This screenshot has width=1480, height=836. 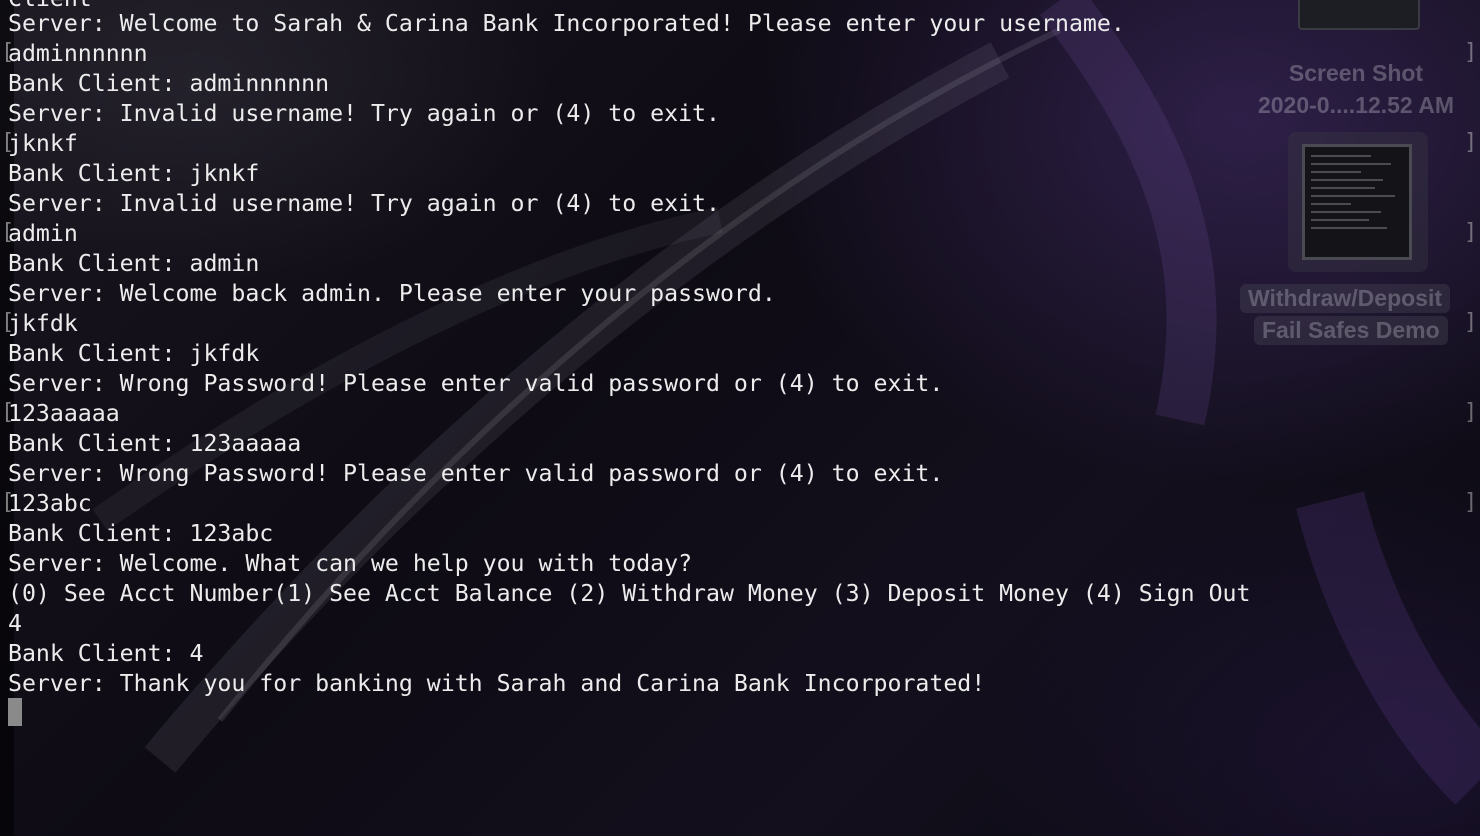 What do you see at coordinates (64, 413) in the screenshot?
I see `terminal-input-line: 123aaaaa` at bounding box center [64, 413].